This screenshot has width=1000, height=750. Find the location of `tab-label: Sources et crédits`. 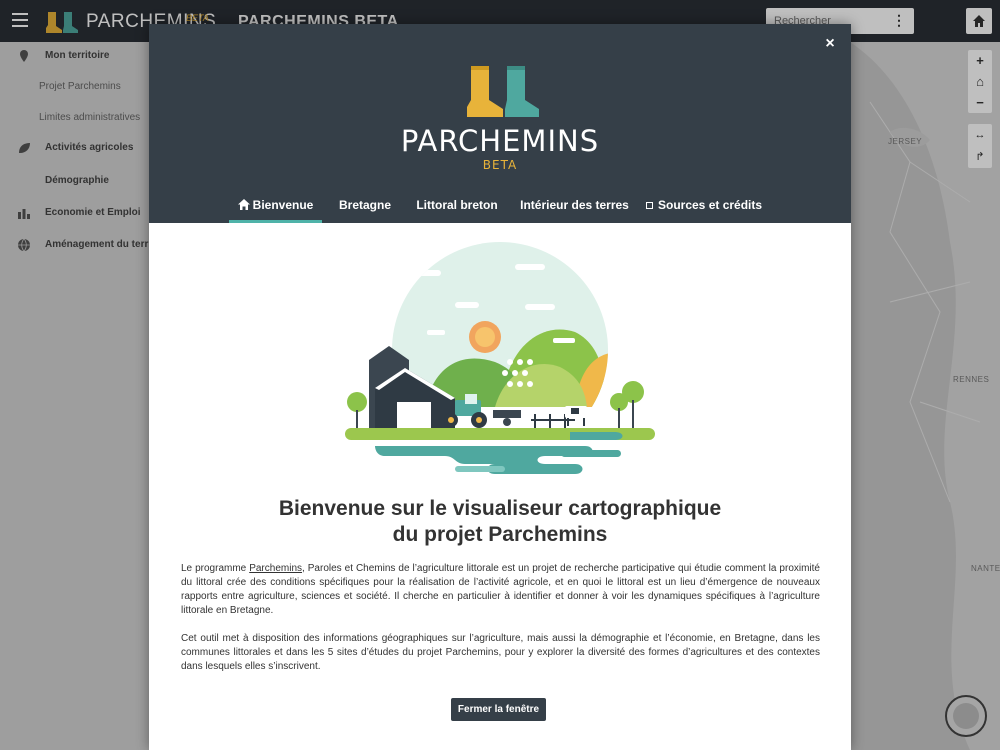

tab-label: Sources et crédits is located at coordinates (710, 205).